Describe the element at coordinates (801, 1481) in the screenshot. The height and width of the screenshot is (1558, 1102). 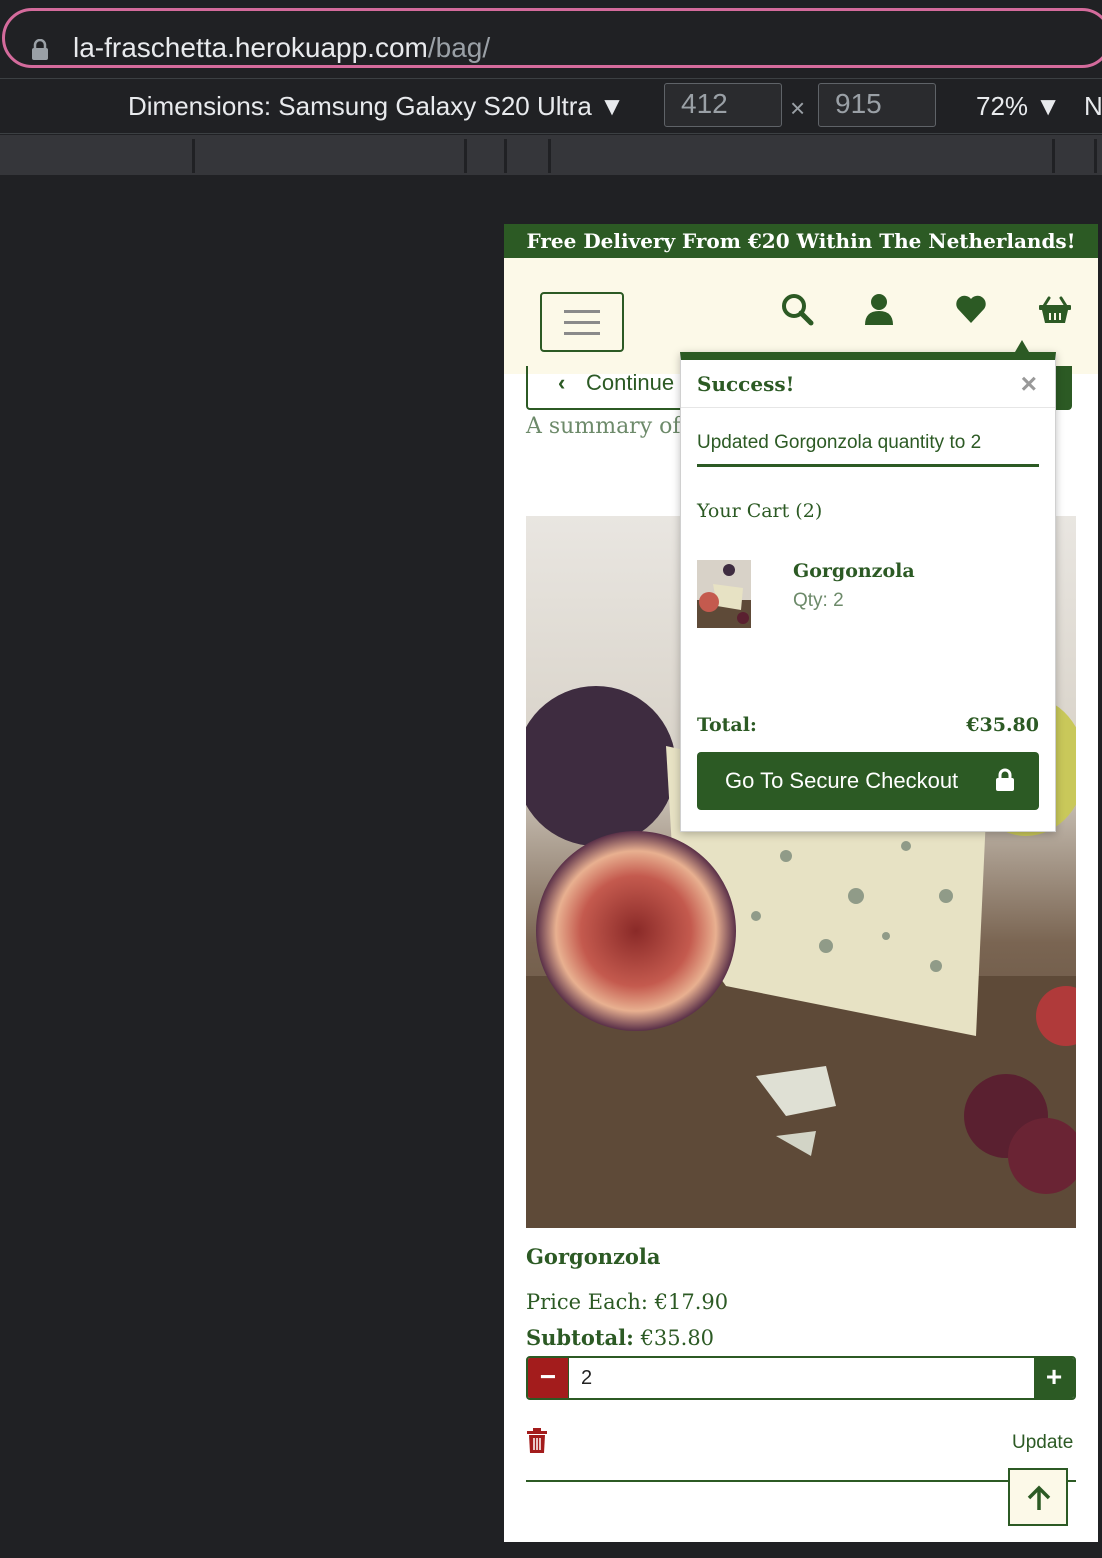
I see `divider` at that location.